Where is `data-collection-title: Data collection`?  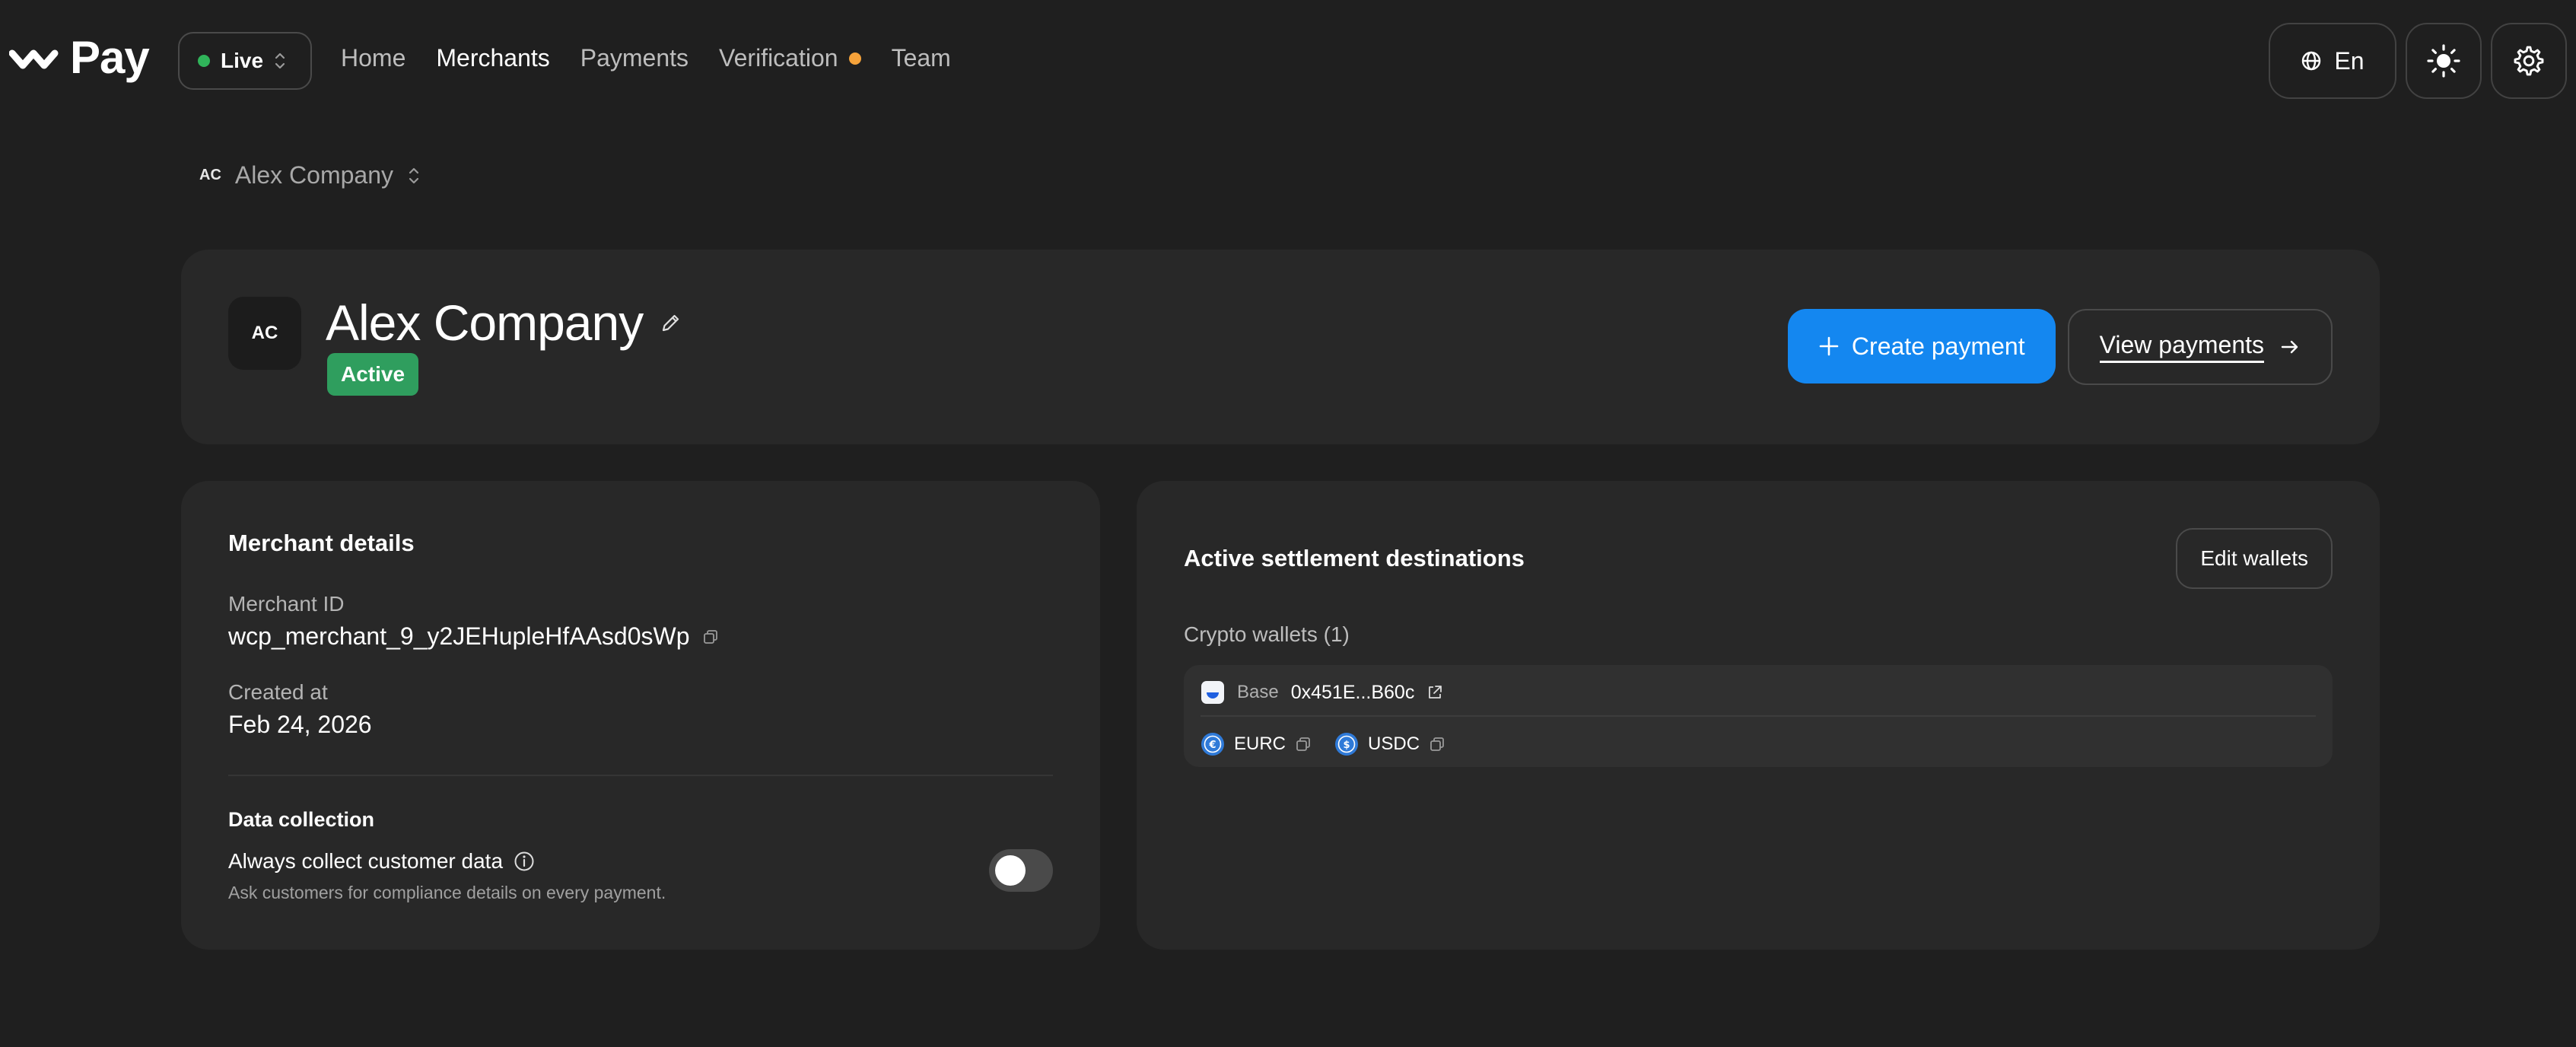 data-collection-title: Data collection is located at coordinates (301, 819).